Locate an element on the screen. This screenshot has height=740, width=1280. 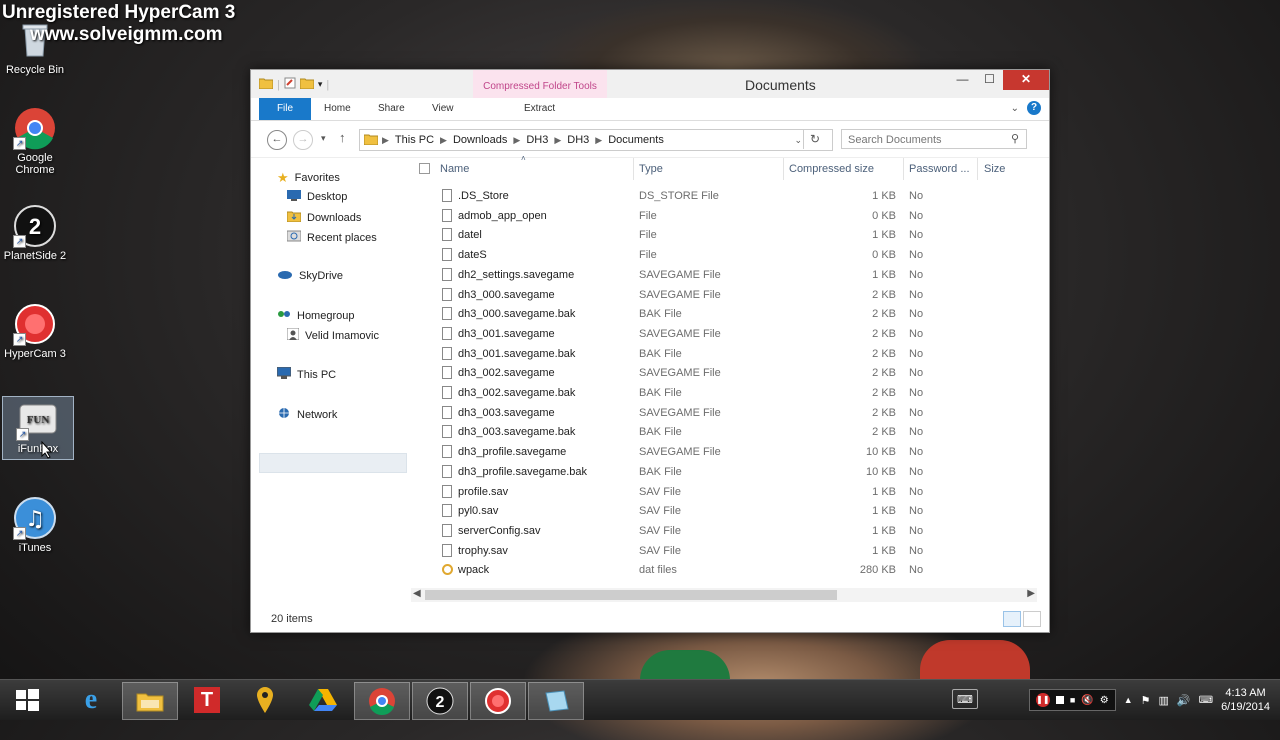
table-row: dh3_002.savegame SAVEGAME File 2 KB No is located at coordinates (723, 373).